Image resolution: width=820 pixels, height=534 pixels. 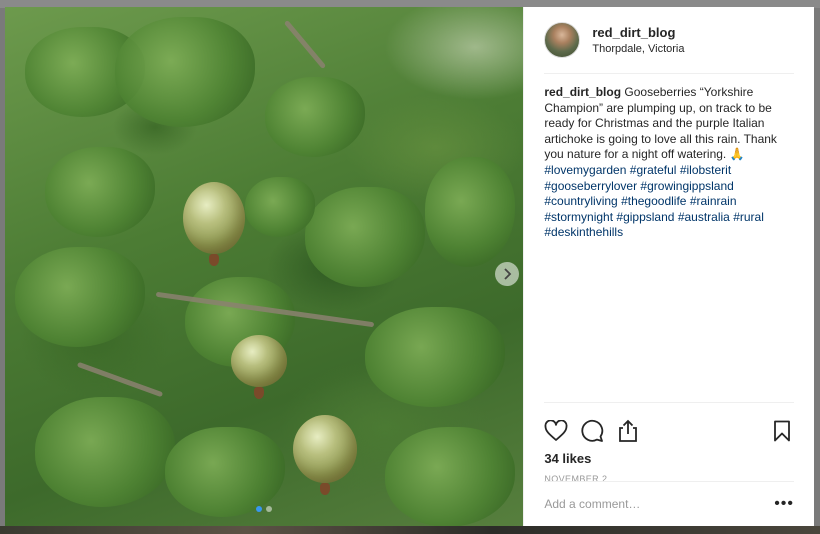 I want to click on comment-icon, so click(x=592, y=430).